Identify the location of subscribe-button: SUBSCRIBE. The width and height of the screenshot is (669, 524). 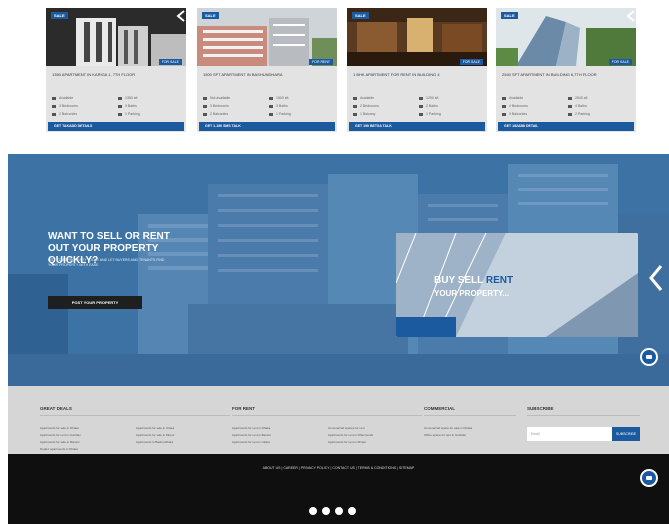
(626, 434).